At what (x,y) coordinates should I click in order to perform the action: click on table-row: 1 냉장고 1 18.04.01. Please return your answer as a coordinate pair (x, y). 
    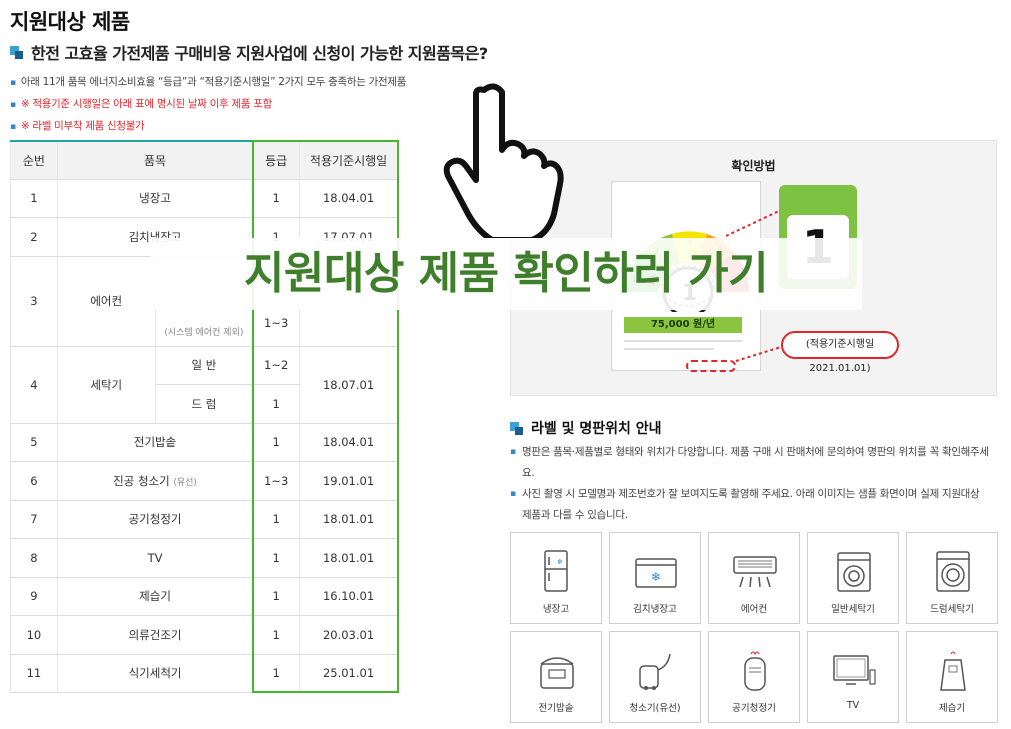
    Looking at the image, I should click on (204, 198).